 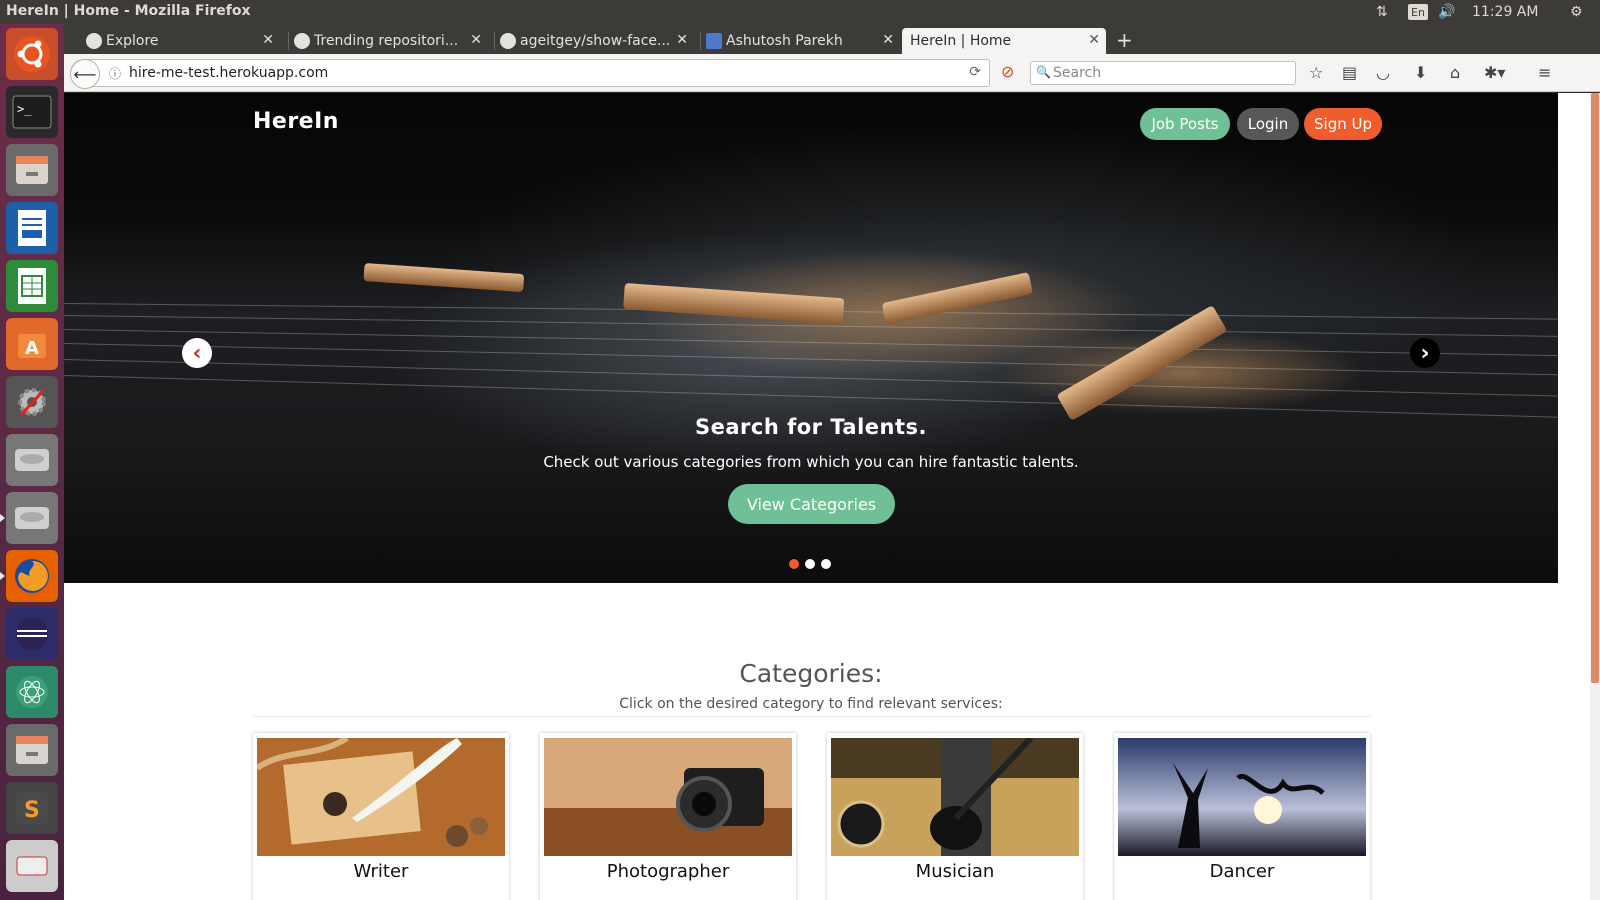 What do you see at coordinates (228, 73) in the screenshot?
I see `url-text: hire-me-test.herokuapp.com` at bounding box center [228, 73].